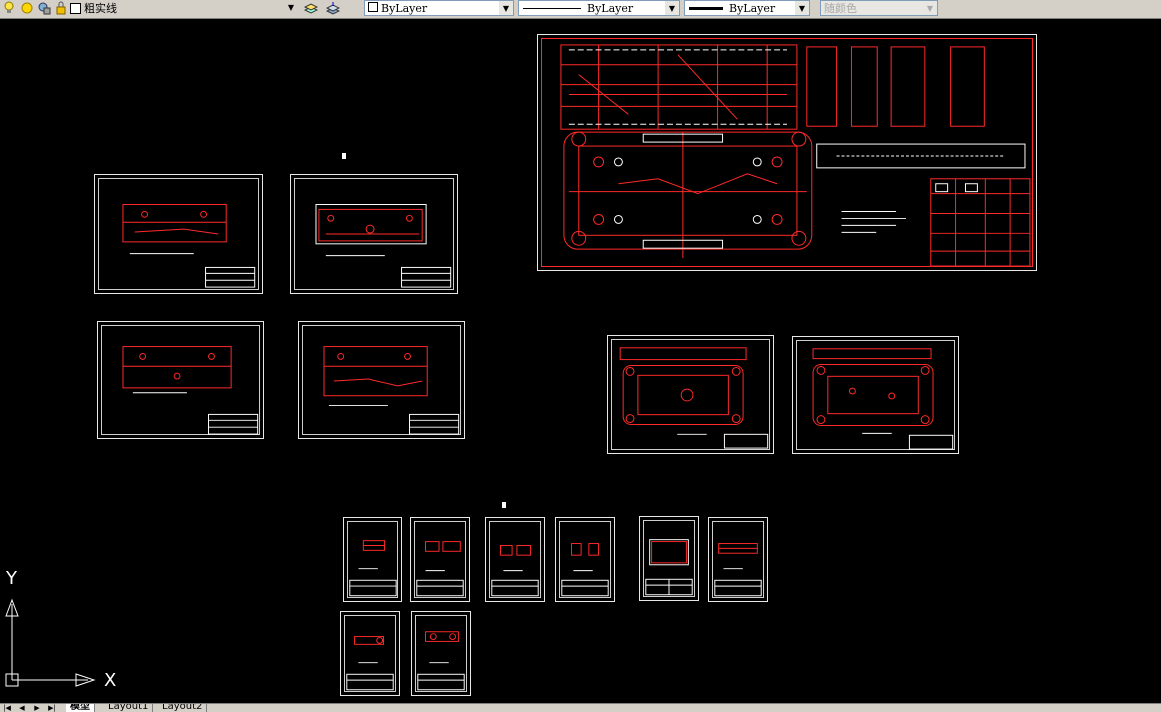  I want to click on lineweight-dropdown: ByLayer ▼, so click(747, 8).